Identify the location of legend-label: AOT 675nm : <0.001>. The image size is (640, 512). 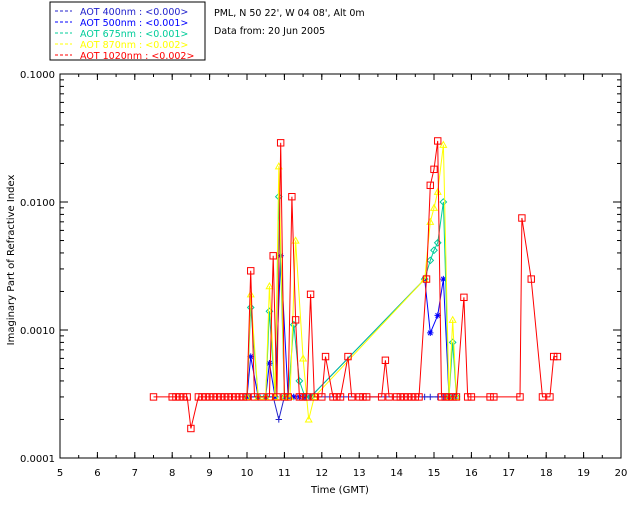
(134, 34).